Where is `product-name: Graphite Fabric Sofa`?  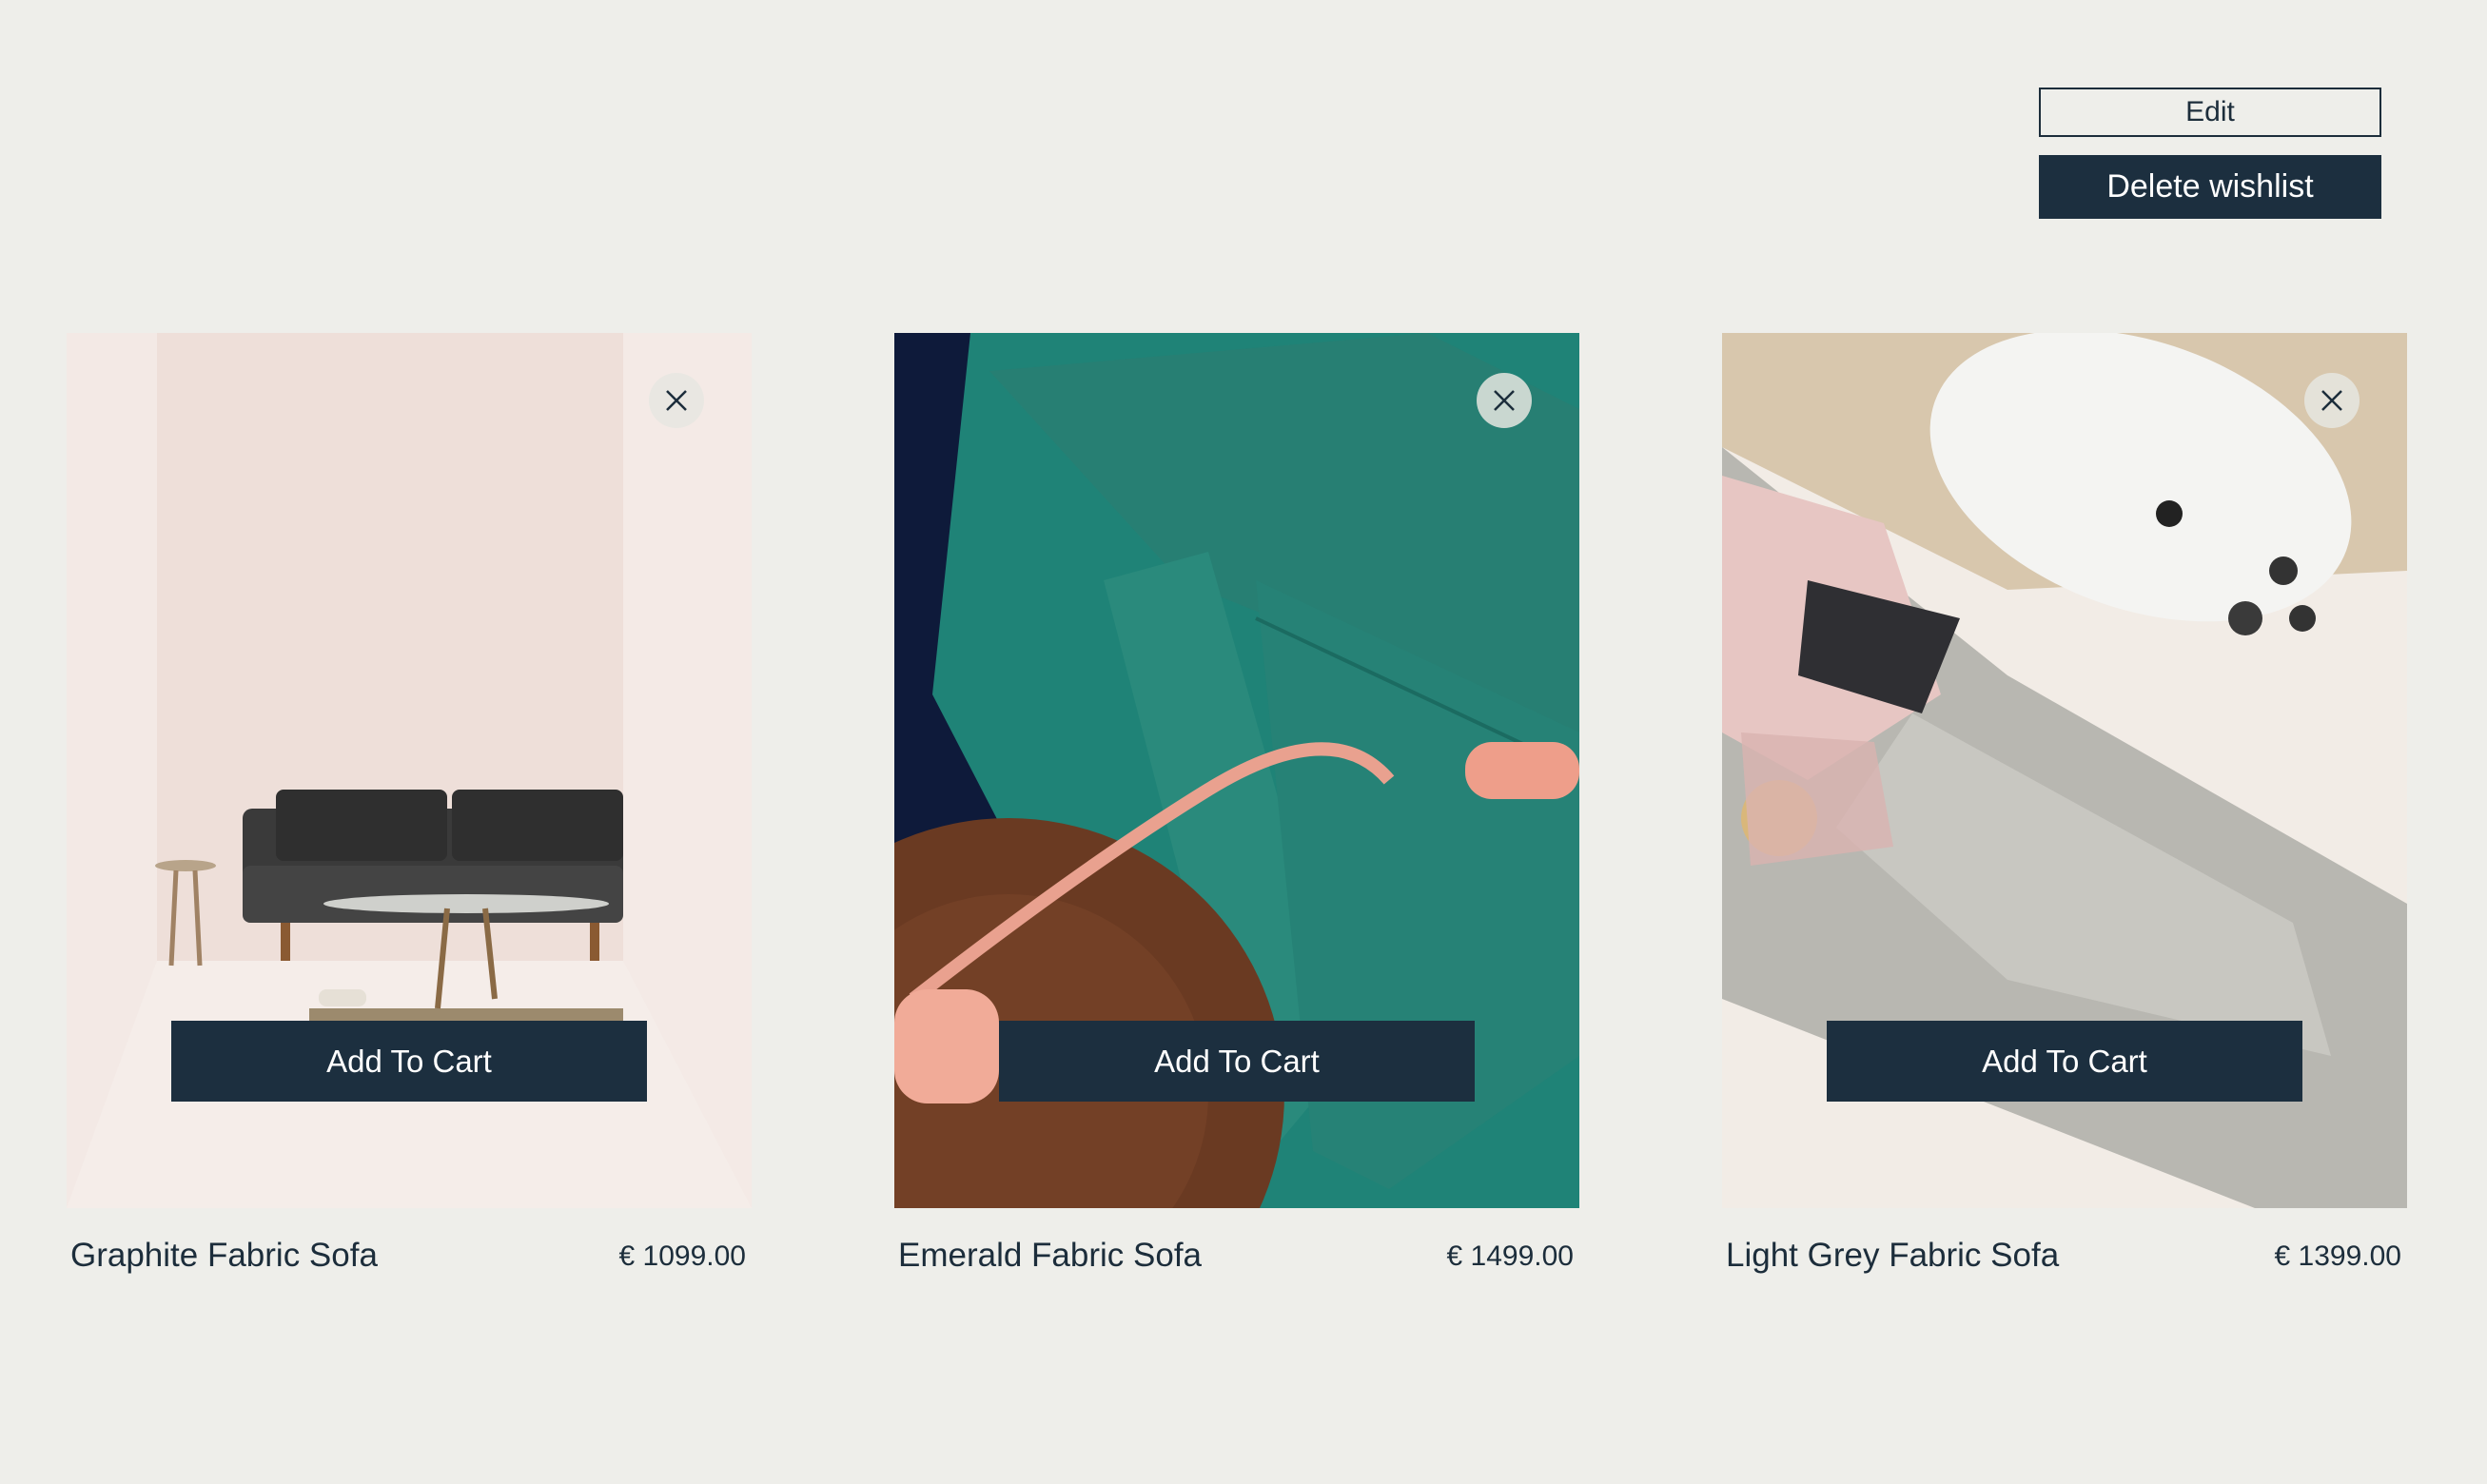 product-name: Graphite Fabric Sofa is located at coordinates (224, 1256).